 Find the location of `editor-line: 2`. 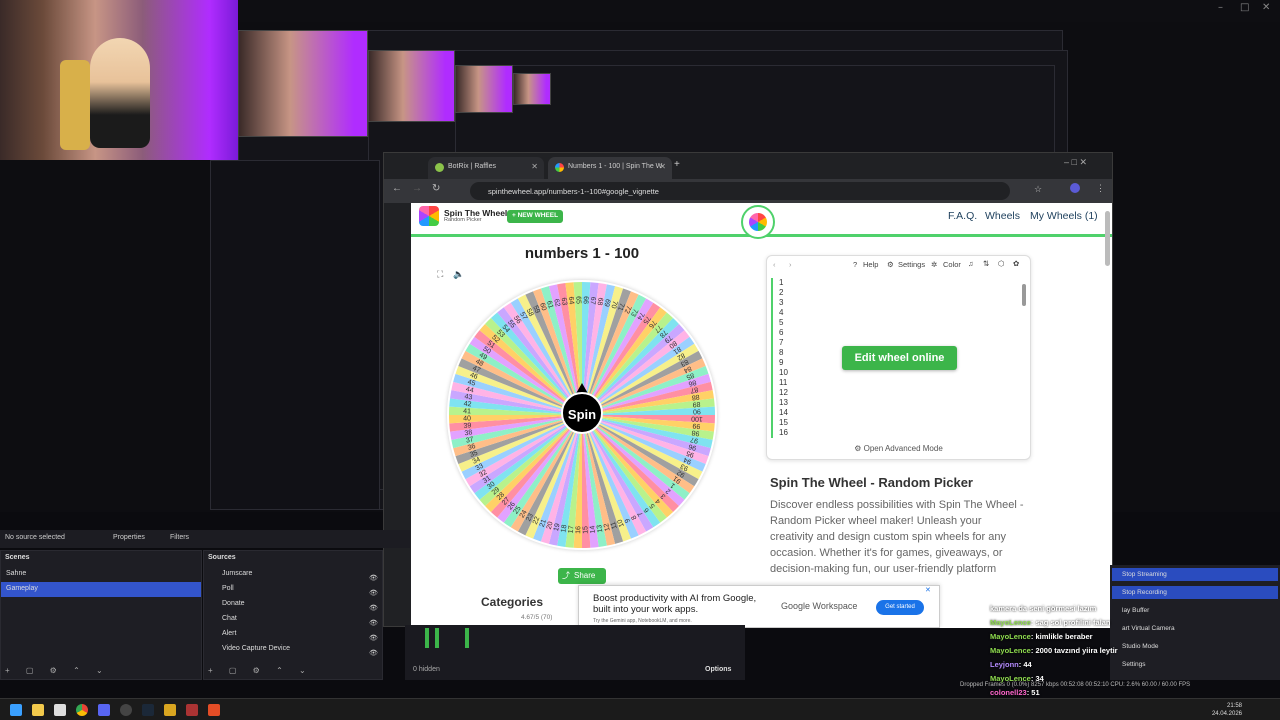

editor-line: 2 is located at coordinates (900, 293).